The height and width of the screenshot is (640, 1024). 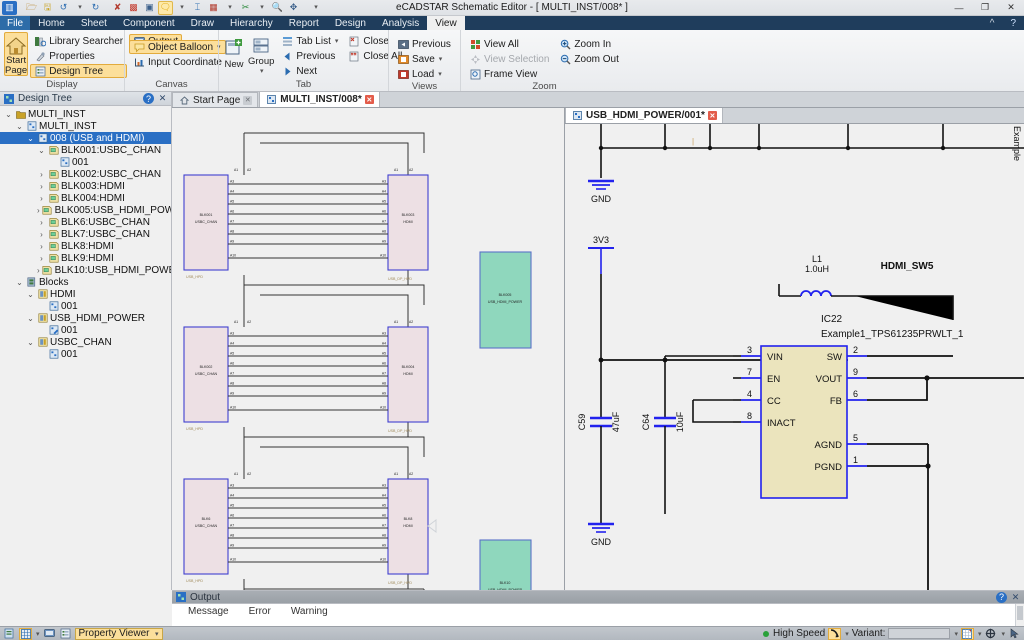 What do you see at coordinates (319, 99) in the screenshot?
I see `tab-multi-inst-008: MULTI_INST/008* ✕` at bounding box center [319, 99].